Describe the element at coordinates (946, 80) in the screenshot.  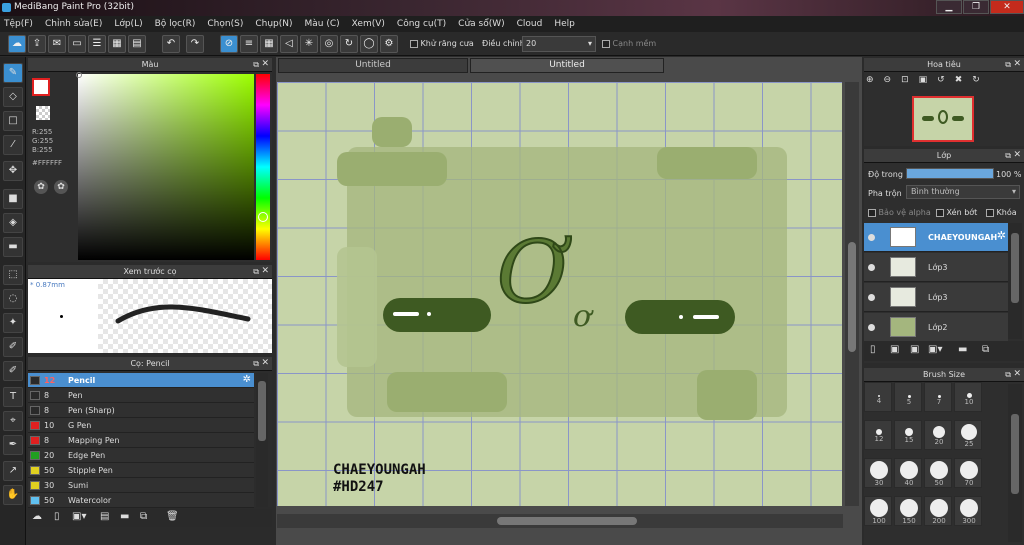
I see `rotate-left-icon: ↺` at that location.